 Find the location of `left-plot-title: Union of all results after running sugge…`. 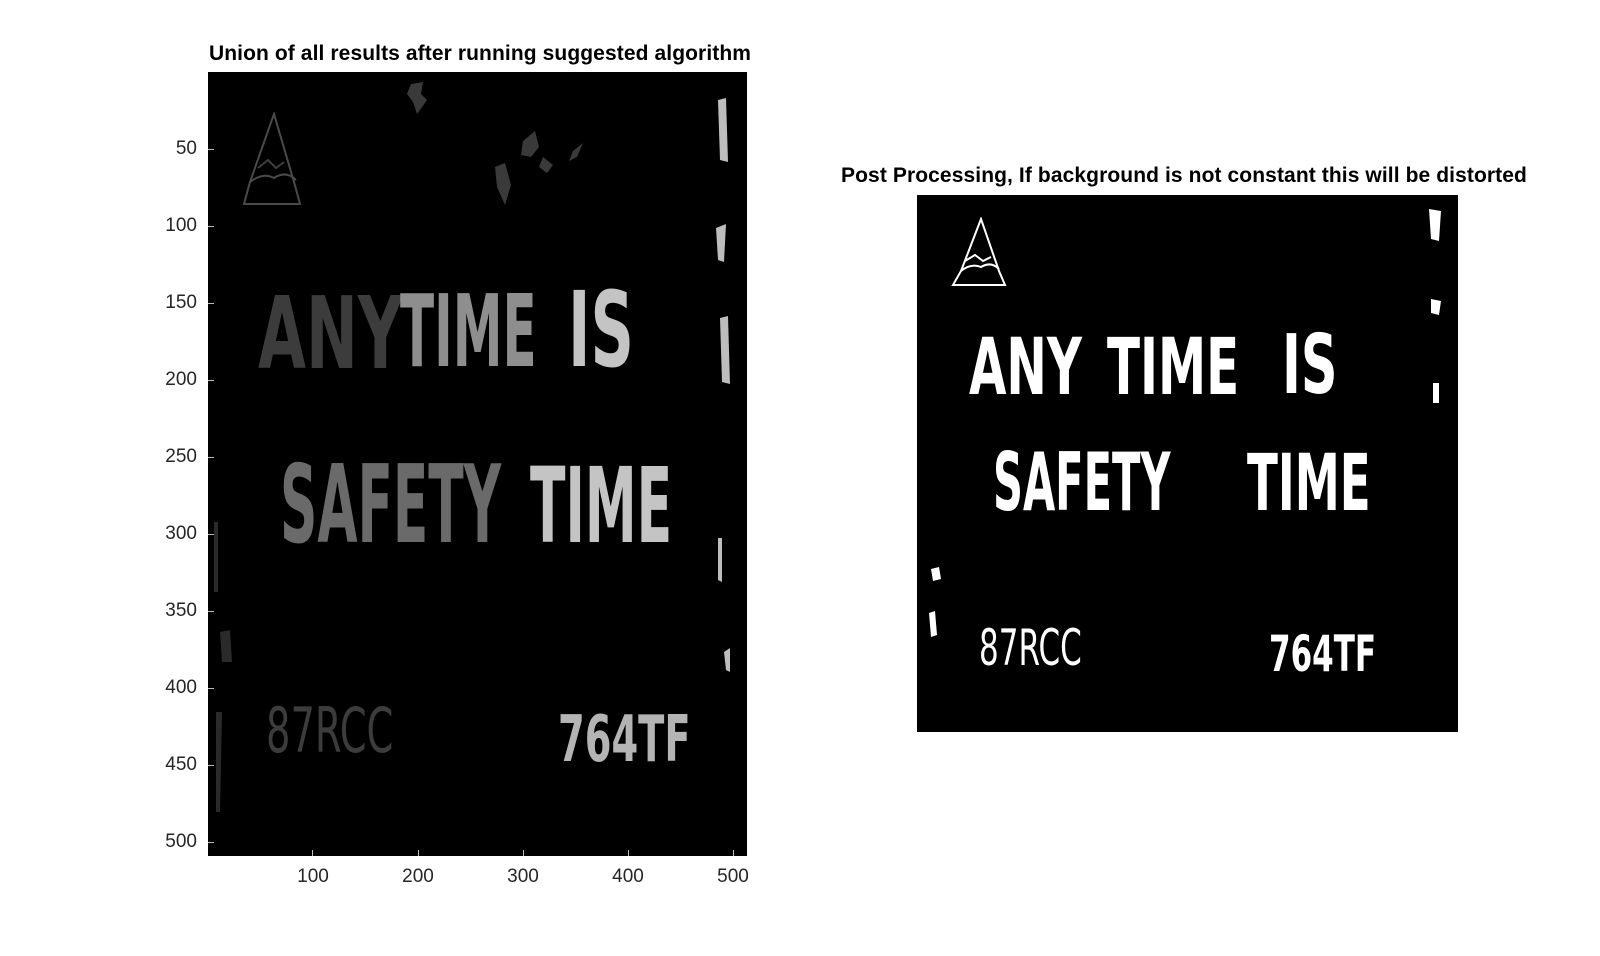

left-plot-title: Union of all results after running sugge… is located at coordinates (480, 53).